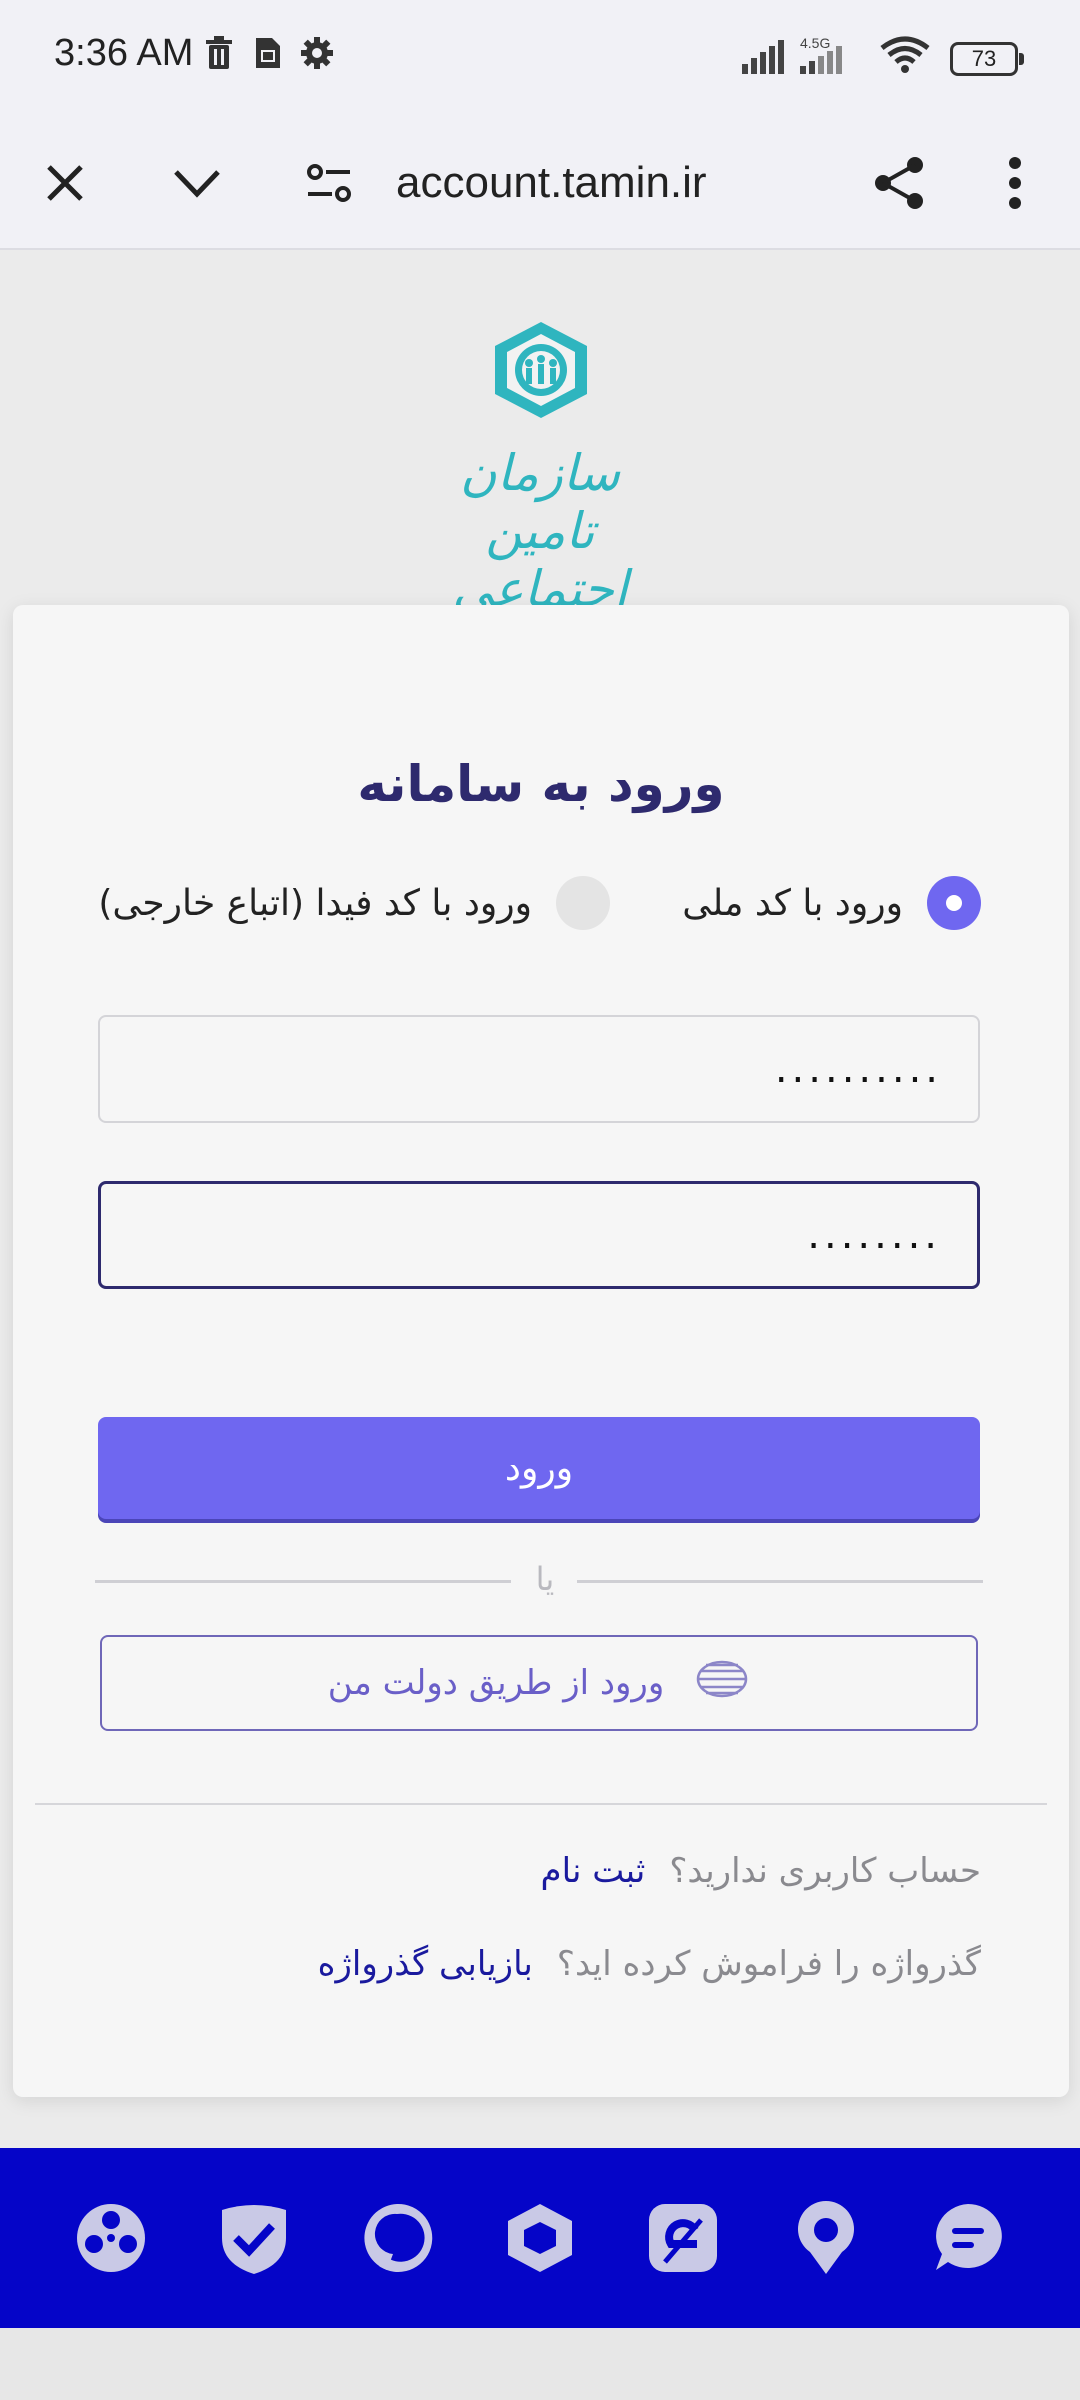  Describe the element at coordinates (541, 1804) in the screenshot. I see `divider` at that location.